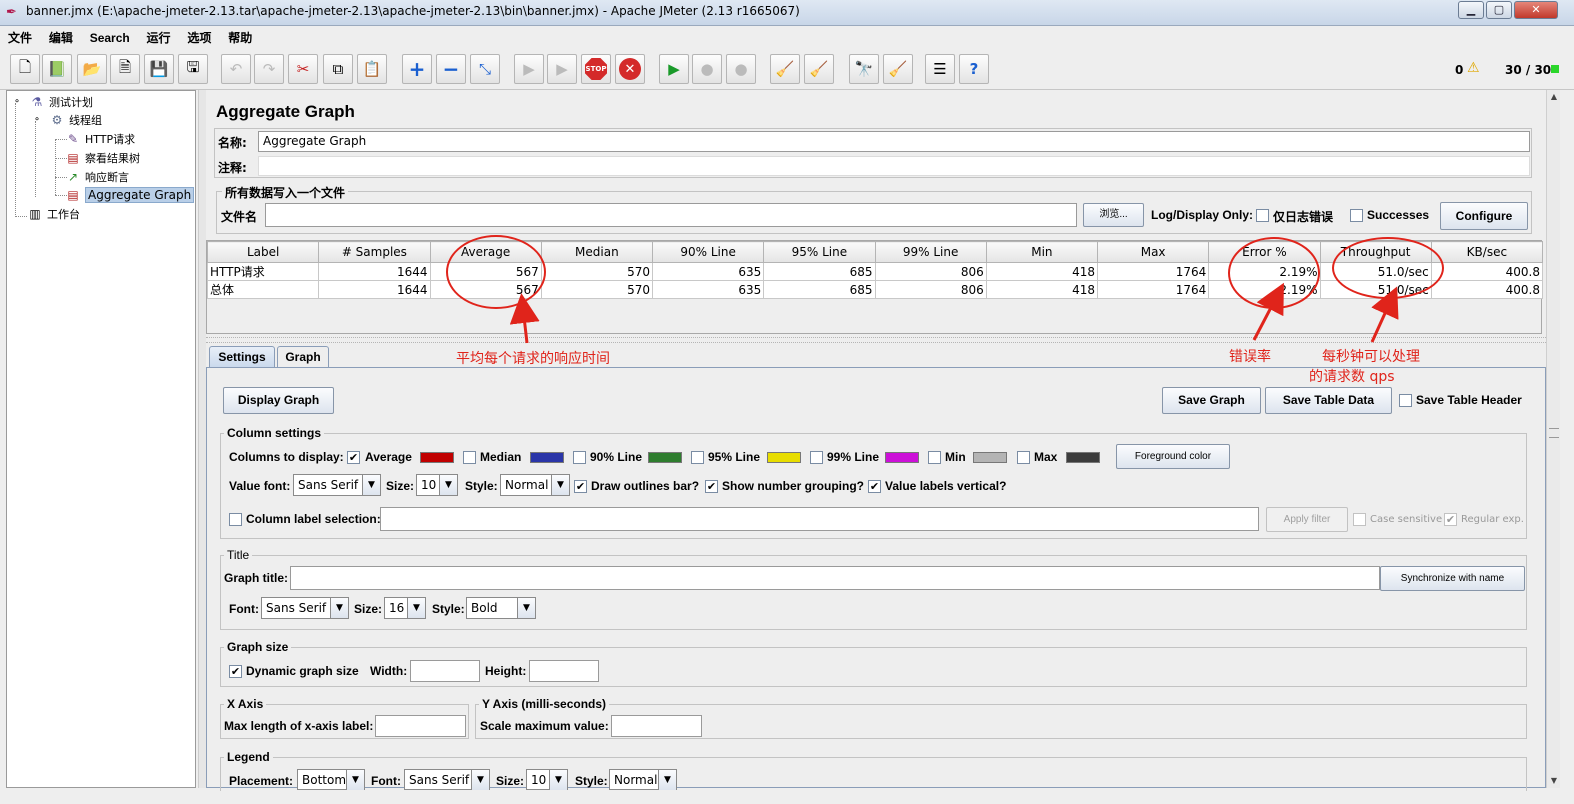 The image size is (1574, 804). I want to click on min-checkbox, so click(934, 457).